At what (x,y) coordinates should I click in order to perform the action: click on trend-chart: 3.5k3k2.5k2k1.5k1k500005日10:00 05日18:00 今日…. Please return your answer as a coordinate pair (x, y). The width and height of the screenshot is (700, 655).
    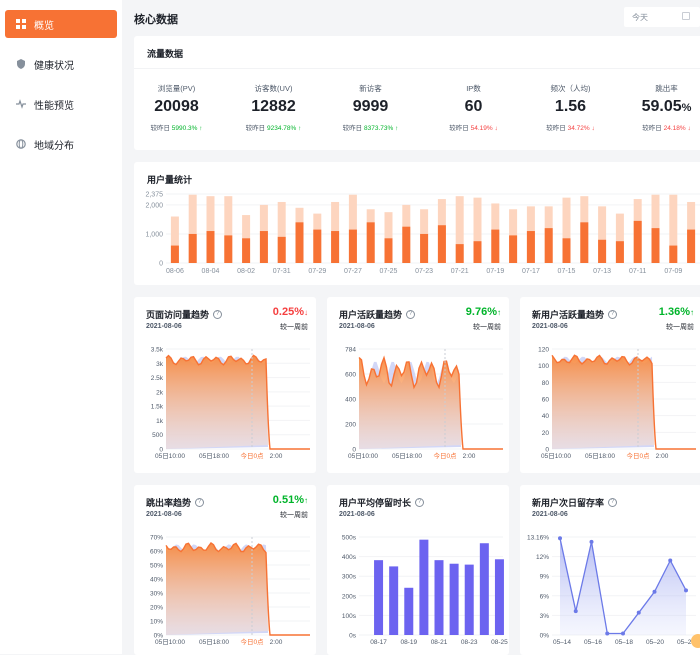
    Looking at the image, I should click on (230, 403).